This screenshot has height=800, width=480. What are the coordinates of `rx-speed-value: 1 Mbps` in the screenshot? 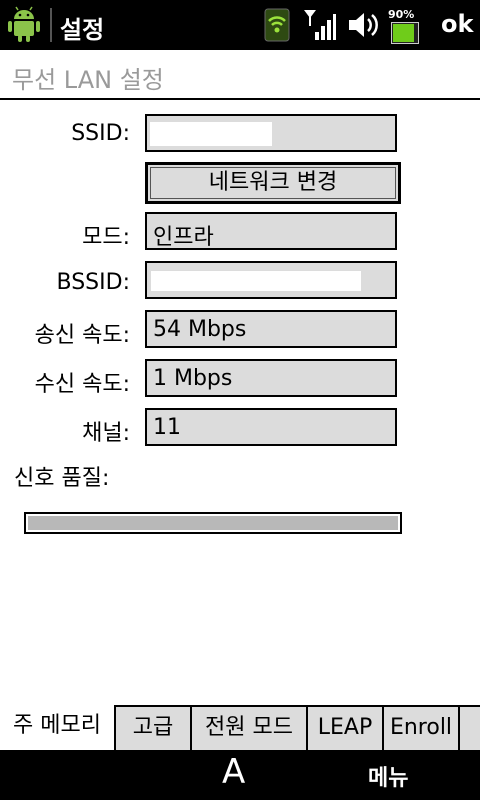 It's located at (193, 378).